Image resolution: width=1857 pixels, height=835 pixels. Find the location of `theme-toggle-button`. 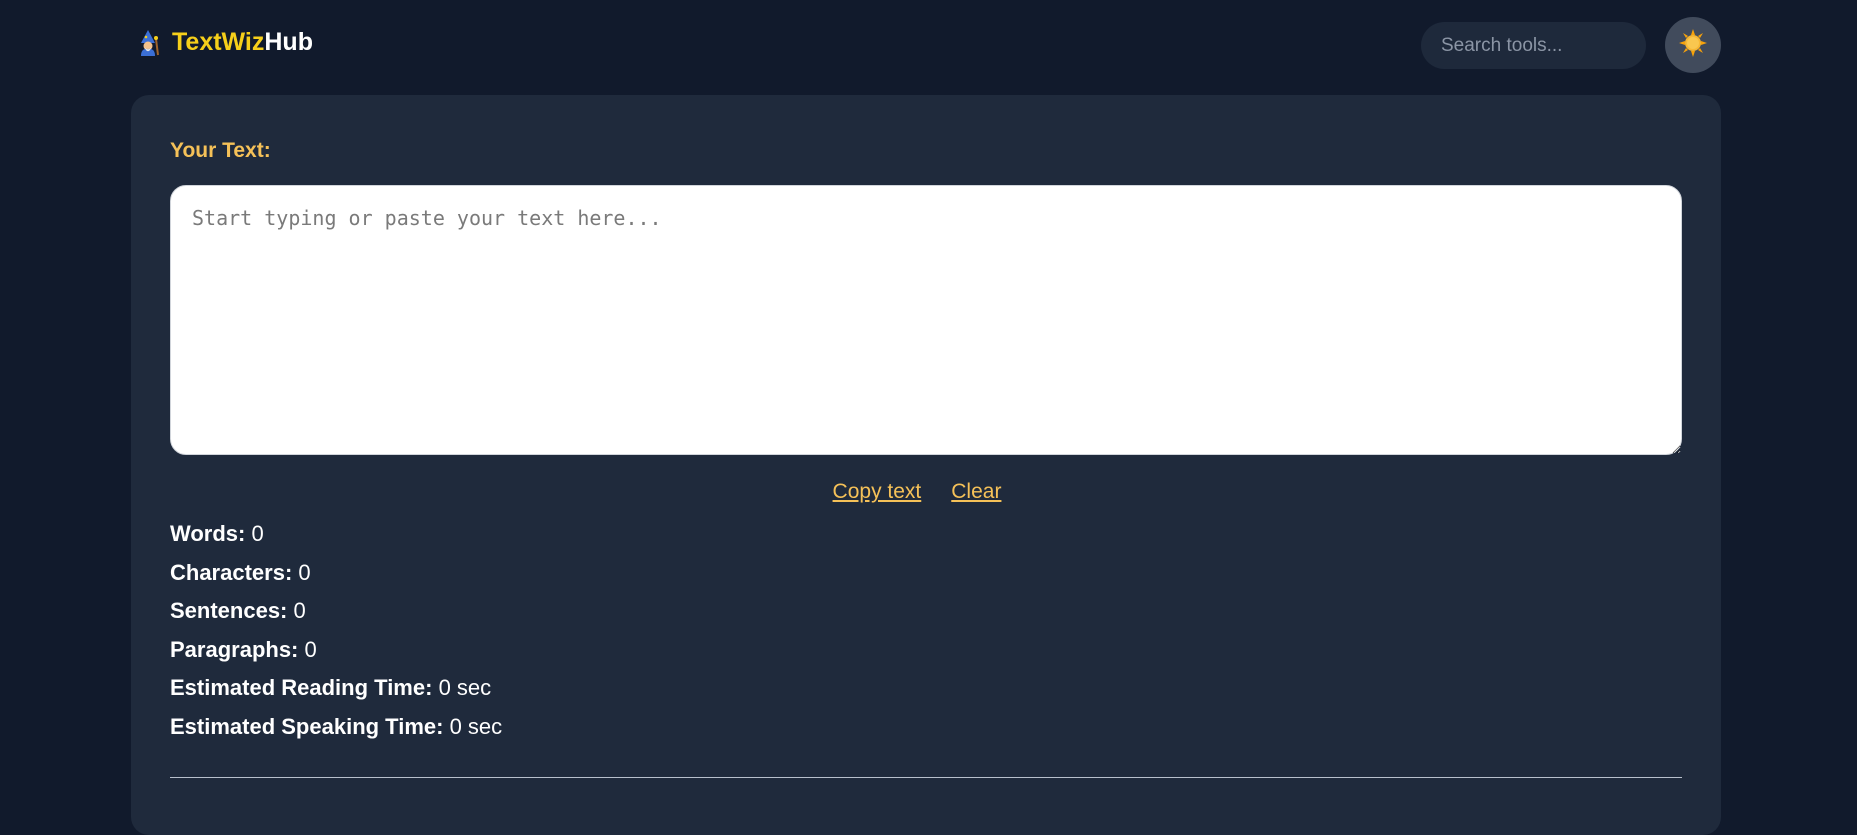

theme-toggle-button is located at coordinates (1693, 45).